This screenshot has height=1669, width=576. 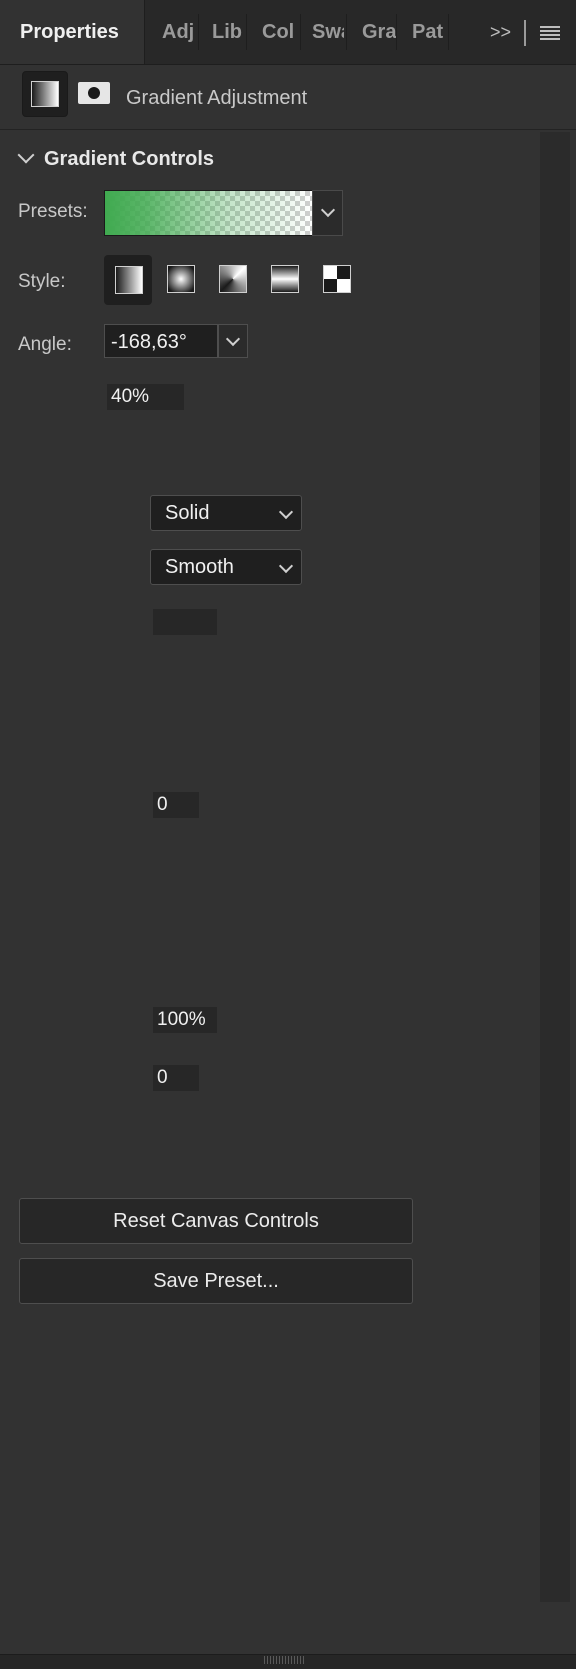 I want to click on gradient-layer-button, so click(x=45, y=94).